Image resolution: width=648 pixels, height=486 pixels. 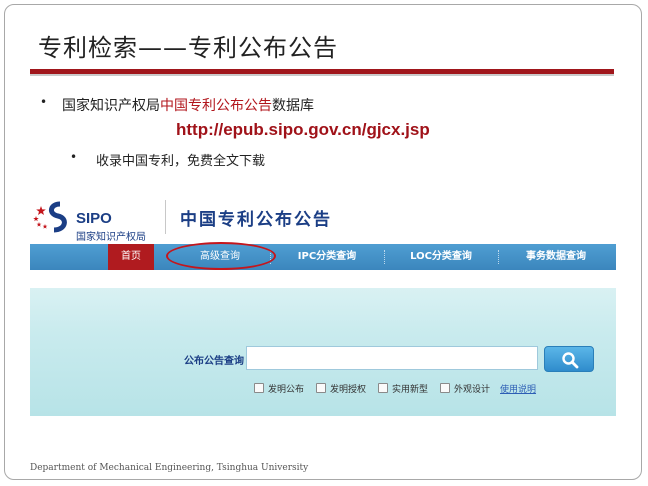 I want to click on option-invention-publication: 发明公布, so click(x=279, y=388).